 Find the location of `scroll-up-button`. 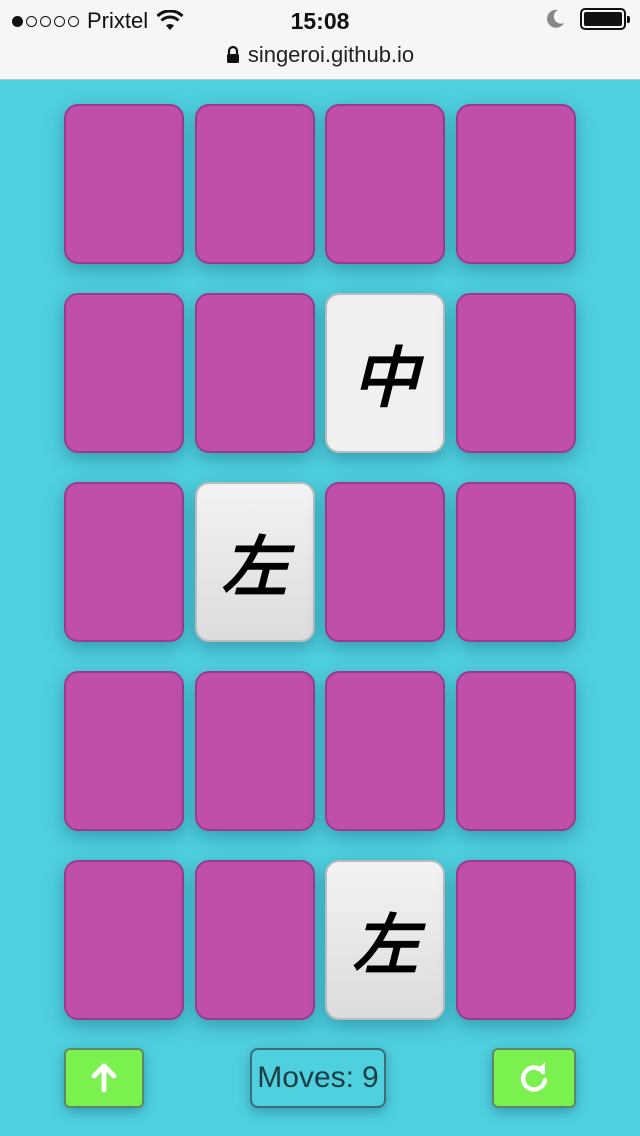

scroll-up-button is located at coordinates (104, 1078).